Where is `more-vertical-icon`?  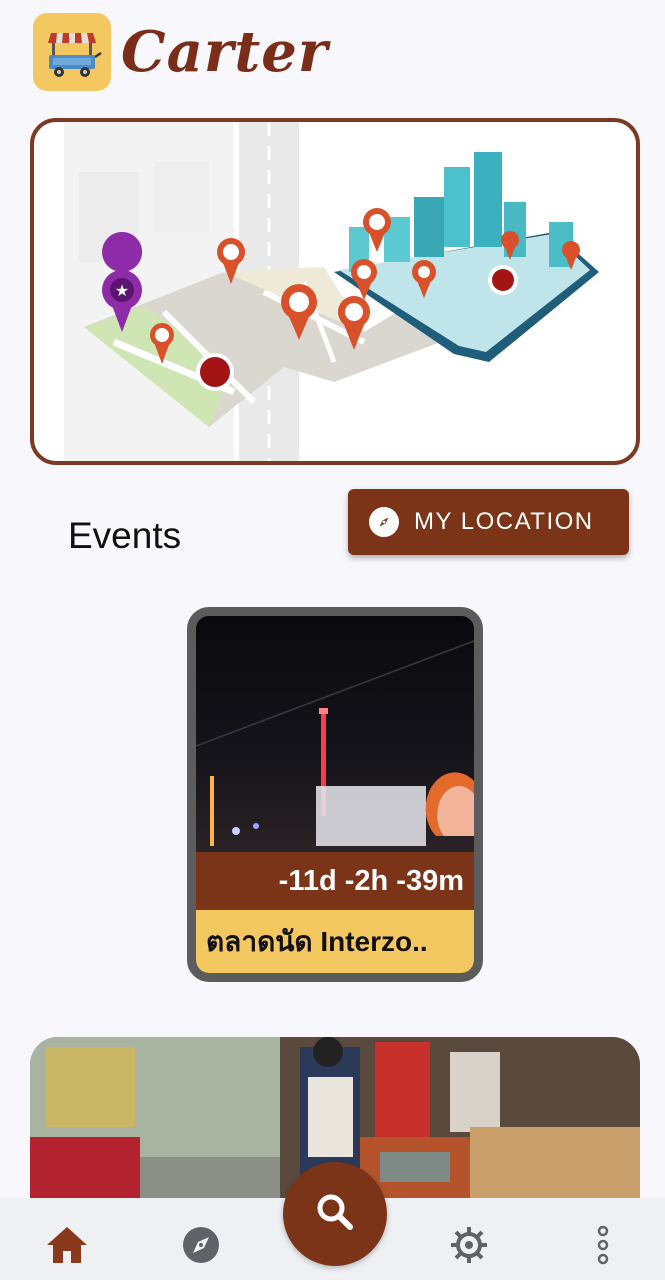 more-vertical-icon is located at coordinates (603, 1245).